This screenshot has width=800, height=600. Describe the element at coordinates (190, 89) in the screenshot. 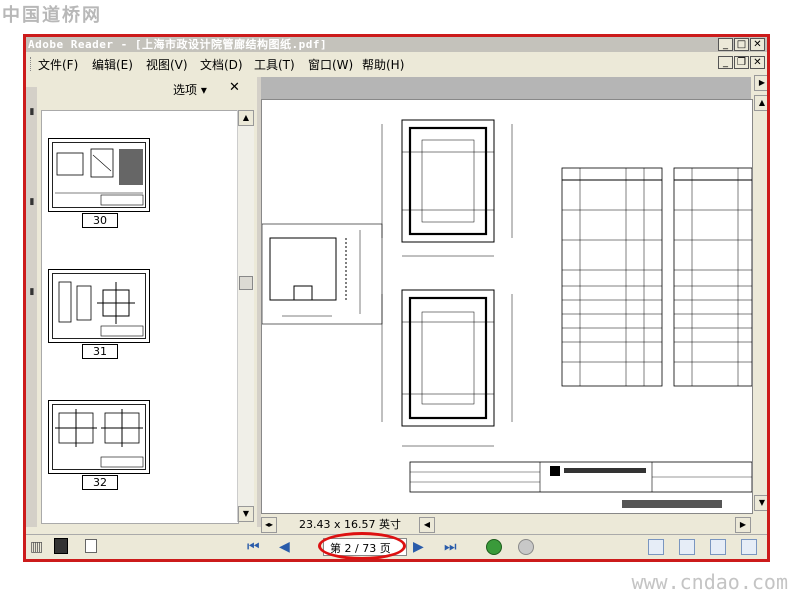

I see `options-button: 选项 ▾` at that location.